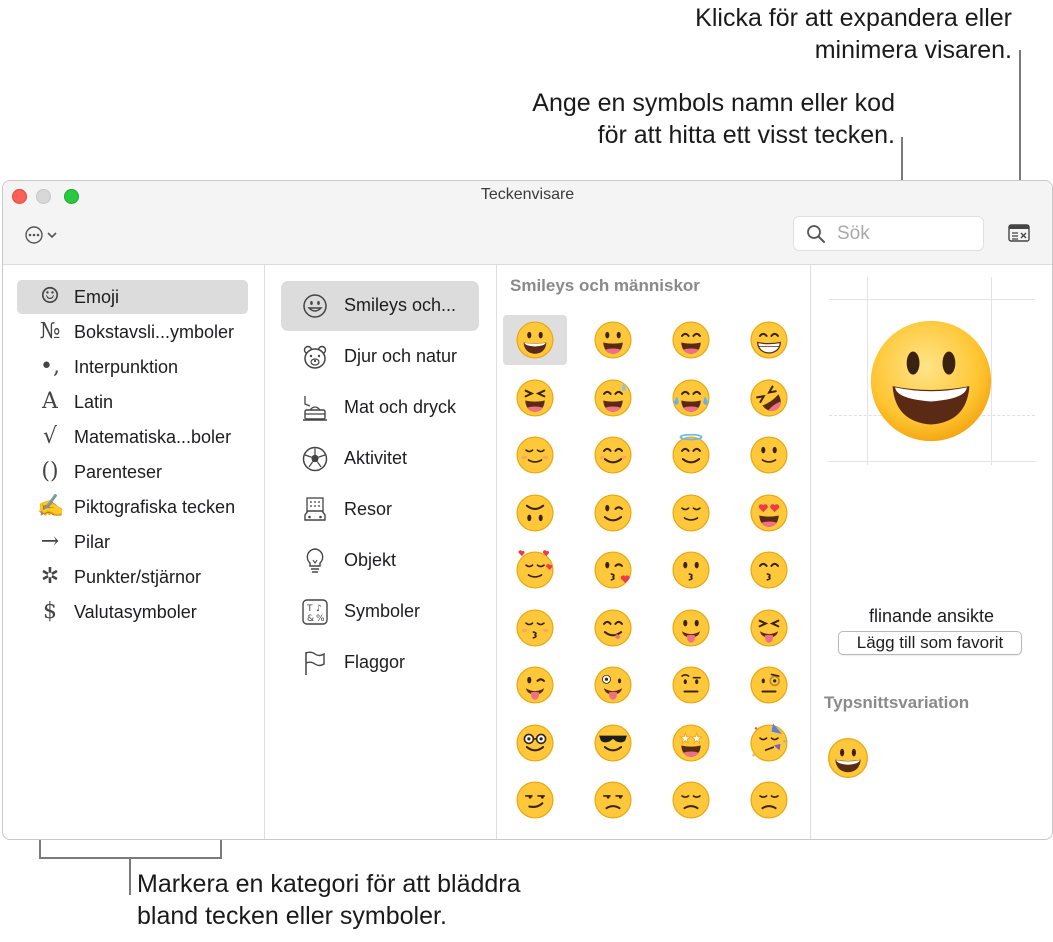 This screenshot has height=942, width=1053. What do you see at coordinates (368, 509) in the screenshot?
I see `subcategory-label: Resor` at bounding box center [368, 509].